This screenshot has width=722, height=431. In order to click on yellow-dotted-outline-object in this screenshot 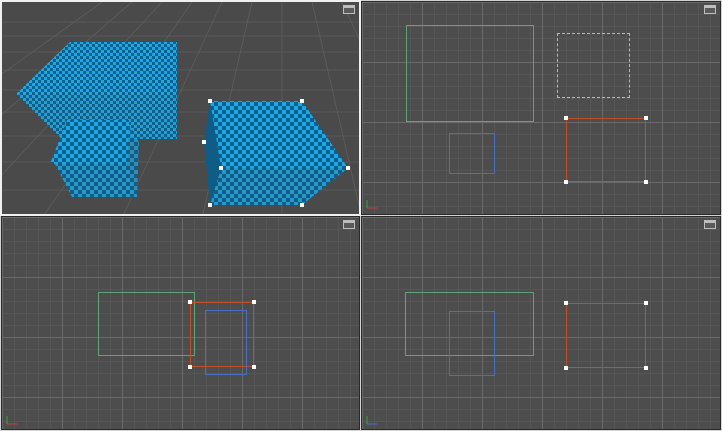, I will do `click(593, 65)`.